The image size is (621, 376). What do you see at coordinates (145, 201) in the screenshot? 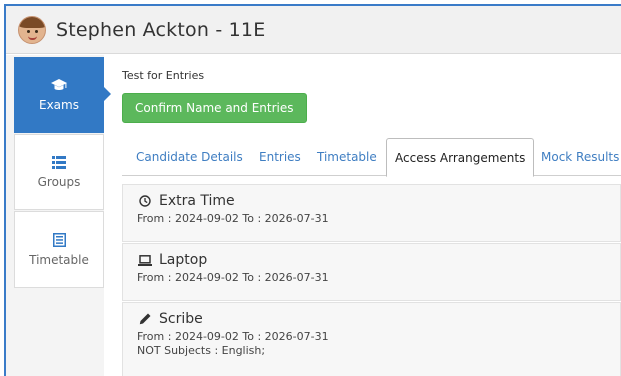
I see `clock-icon` at bounding box center [145, 201].